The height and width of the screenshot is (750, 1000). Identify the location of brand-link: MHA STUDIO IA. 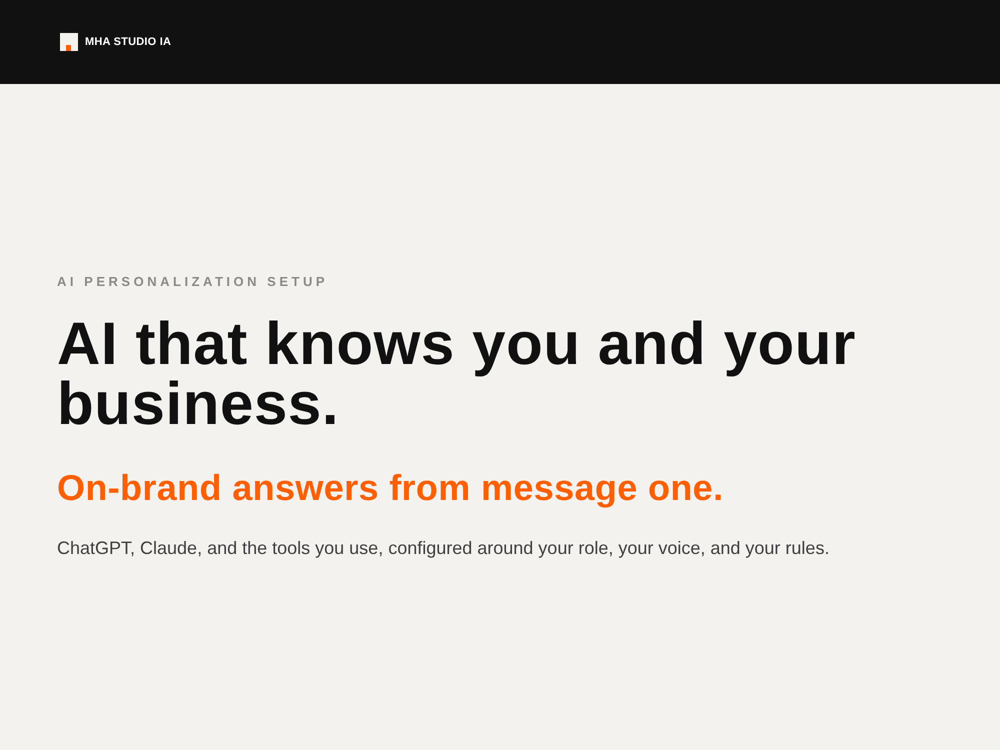
(116, 42).